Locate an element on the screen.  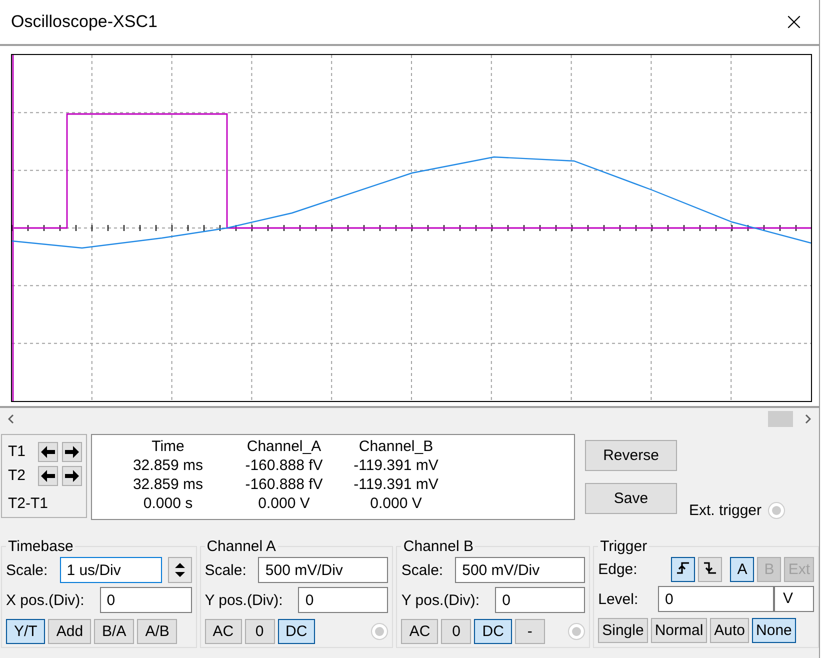
mode-button: Y/T is located at coordinates (26, 631).